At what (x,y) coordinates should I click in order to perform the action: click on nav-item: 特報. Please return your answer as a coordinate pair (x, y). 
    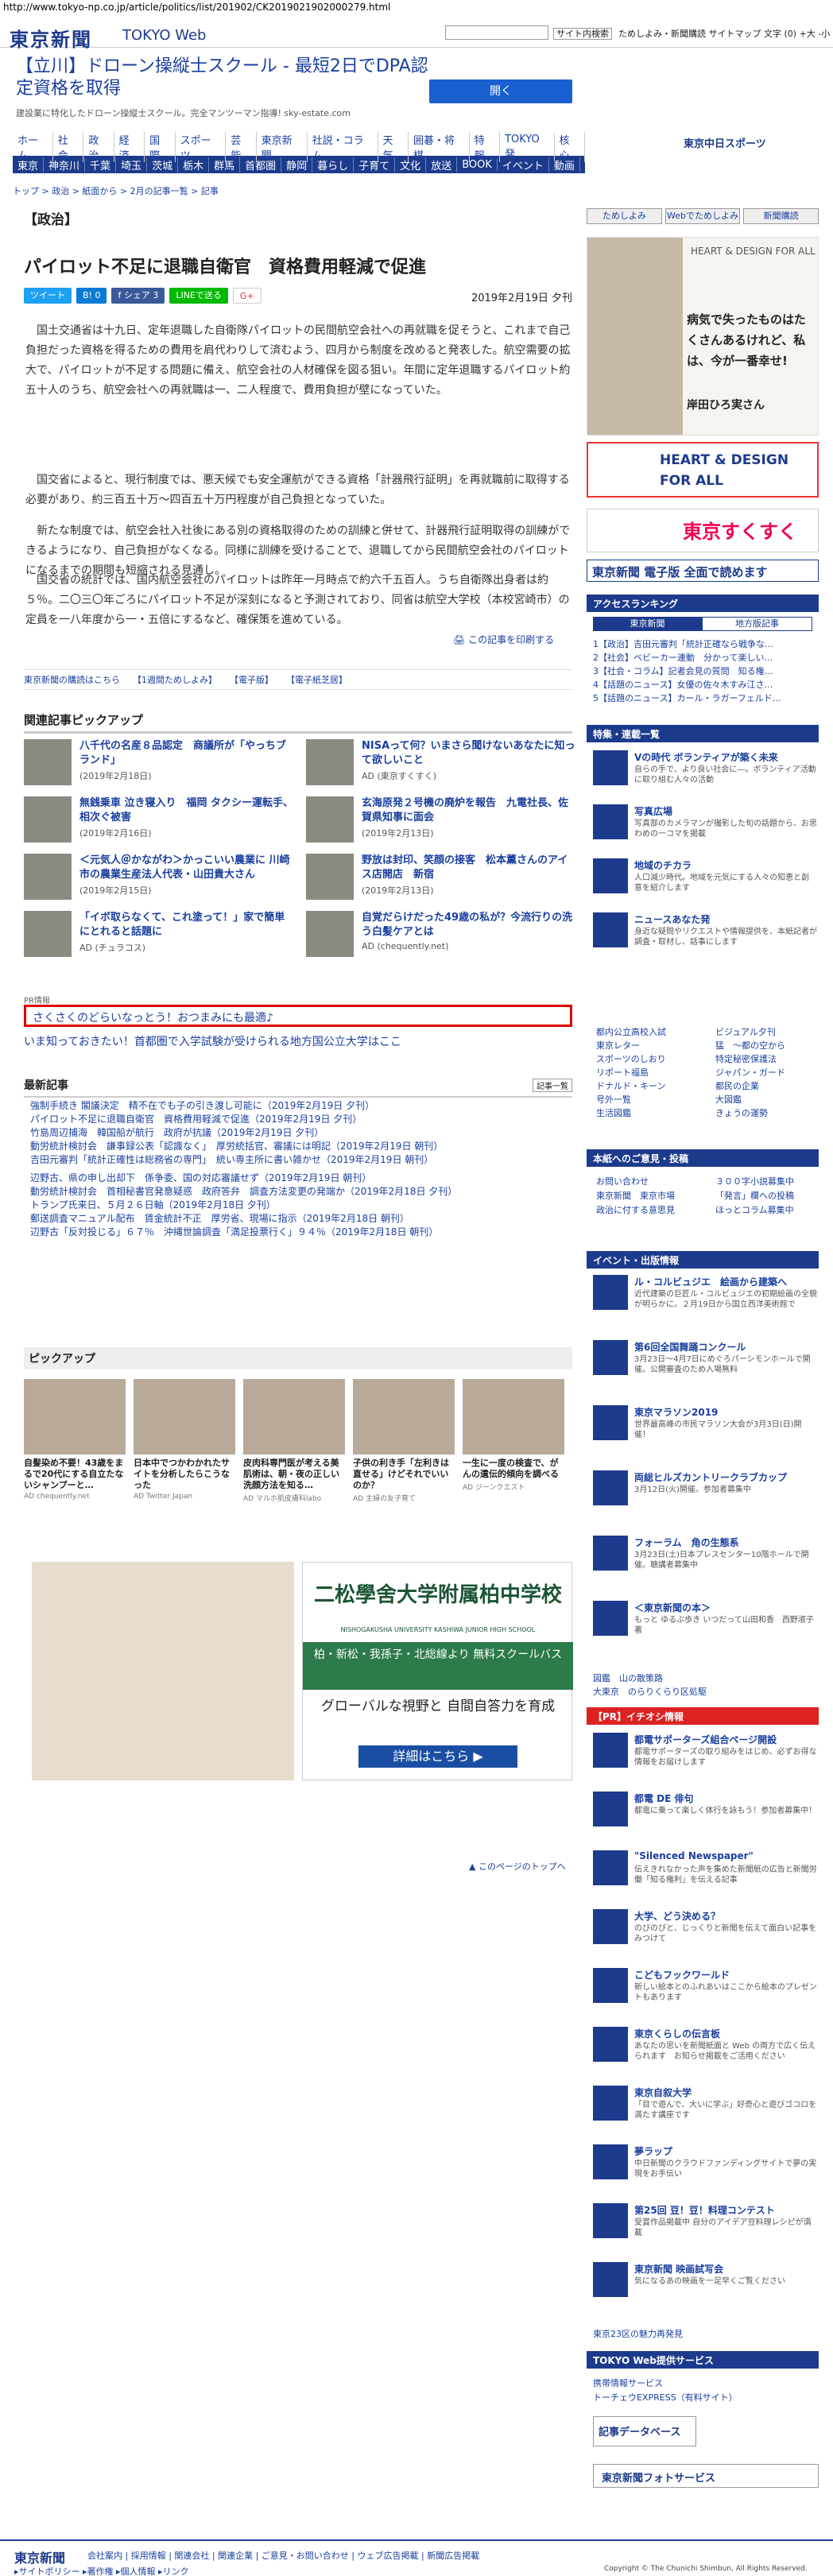
    Looking at the image, I should click on (485, 147).